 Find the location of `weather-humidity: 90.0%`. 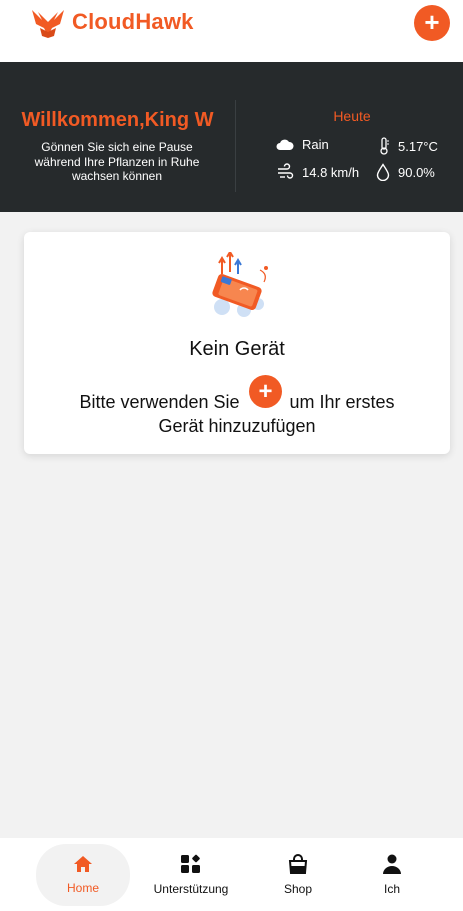

weather-humidity: 90.0% is located at coordinates (405, 172).